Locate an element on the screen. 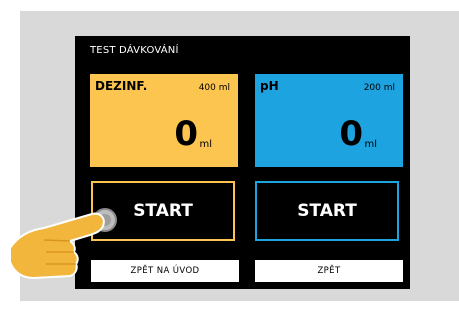  tap-hand-icon is located at coordinates (63, 244).